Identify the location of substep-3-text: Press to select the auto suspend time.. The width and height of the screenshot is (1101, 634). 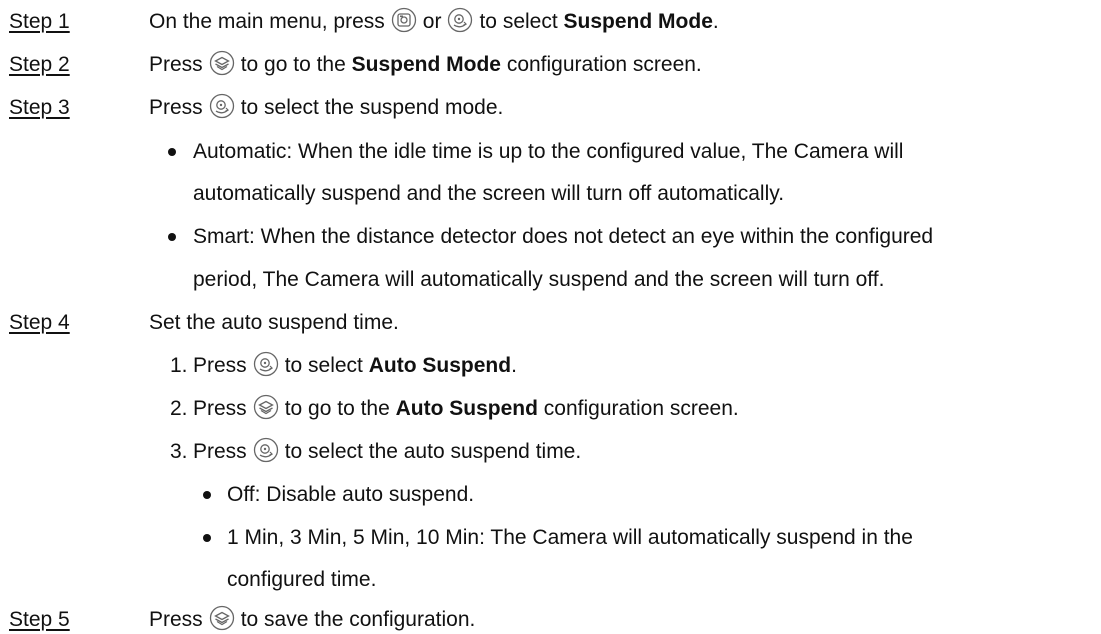
(387, 452).